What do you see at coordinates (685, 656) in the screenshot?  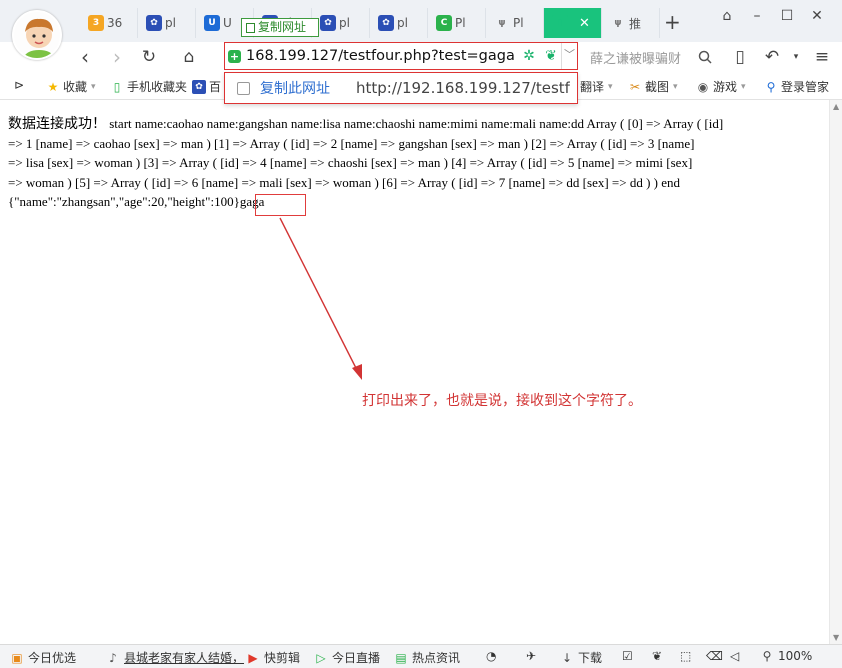 I see `fullscreen-icon: ⬚` at bounding box center [685, 656].